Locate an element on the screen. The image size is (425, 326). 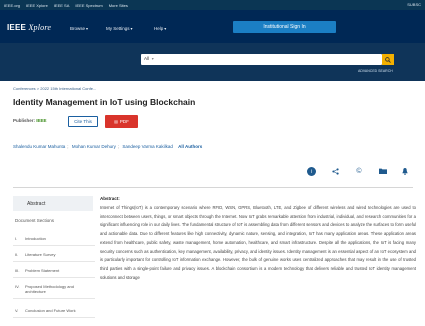
subscribe-link: SUBSC is located at coordinates (414, 4).